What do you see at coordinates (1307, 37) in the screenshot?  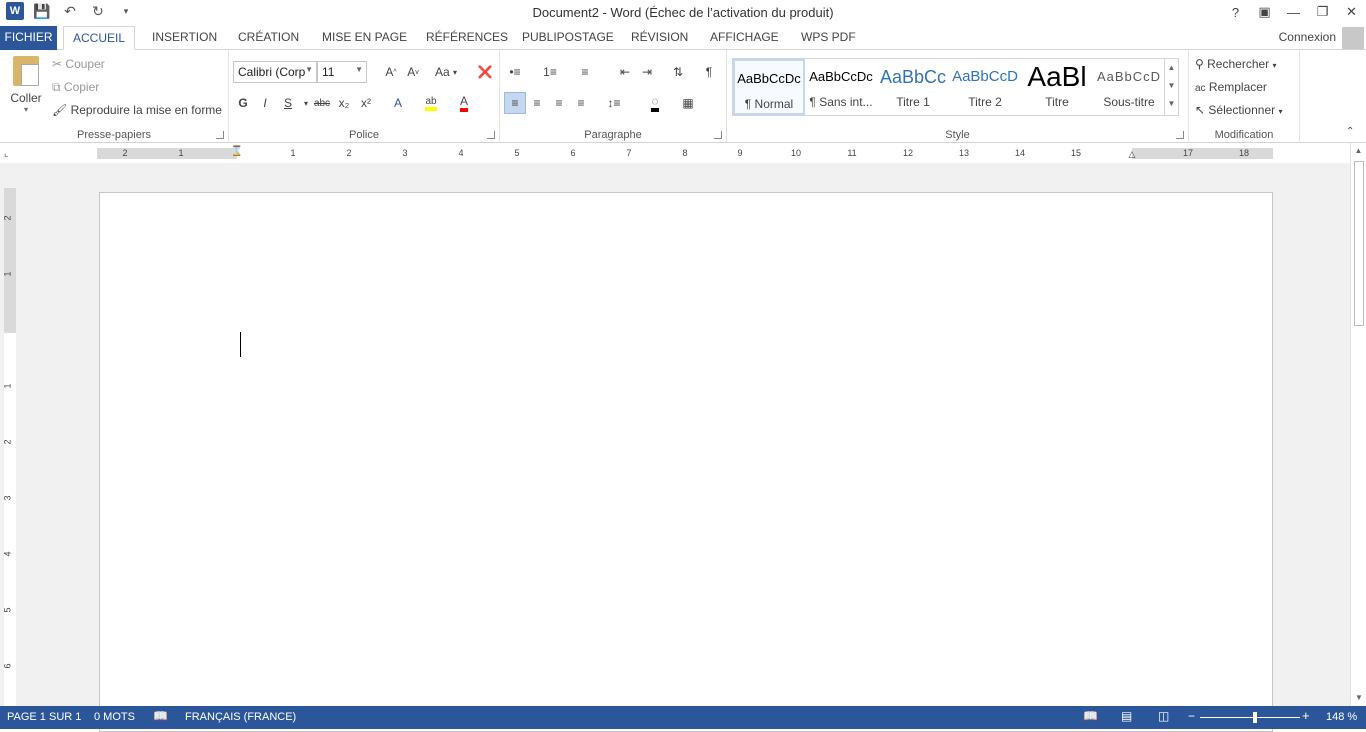 I see `signin-link: Connexion` at bounding box center [1307, 37].